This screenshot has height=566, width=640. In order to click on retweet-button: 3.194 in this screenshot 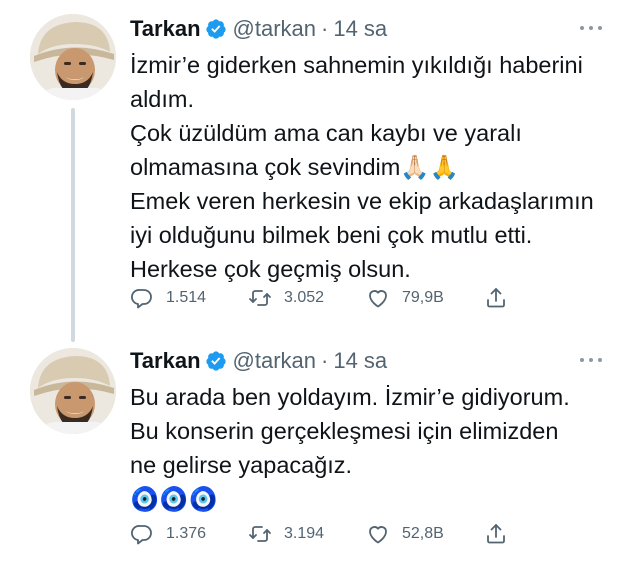, I will do `click(307, 534)`.